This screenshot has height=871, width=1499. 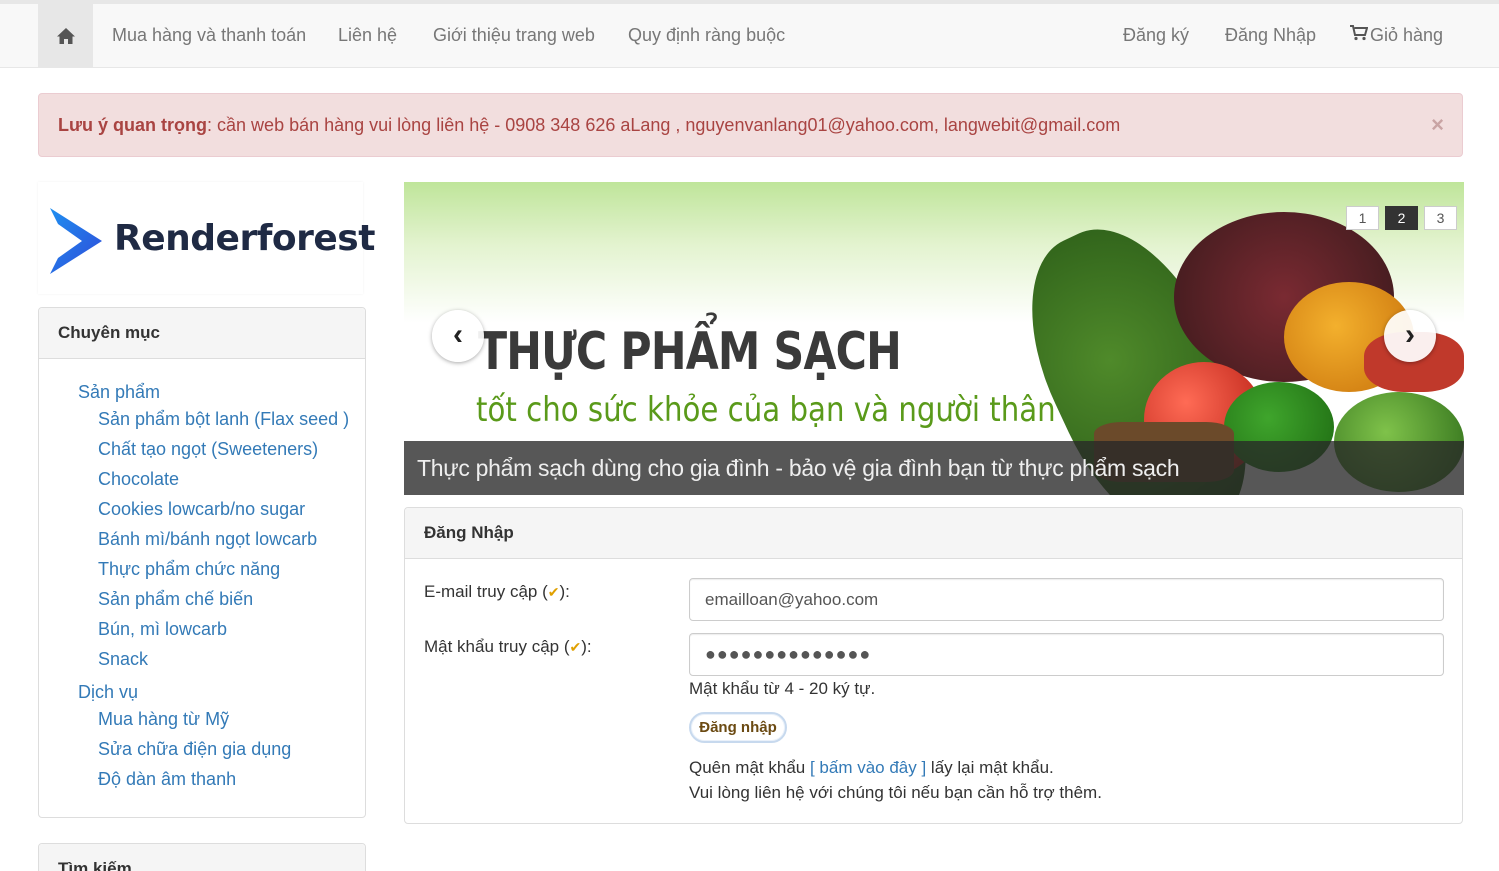 I want to click on category-item: Sản phẩm chế biến, so click(x=175, y=599).